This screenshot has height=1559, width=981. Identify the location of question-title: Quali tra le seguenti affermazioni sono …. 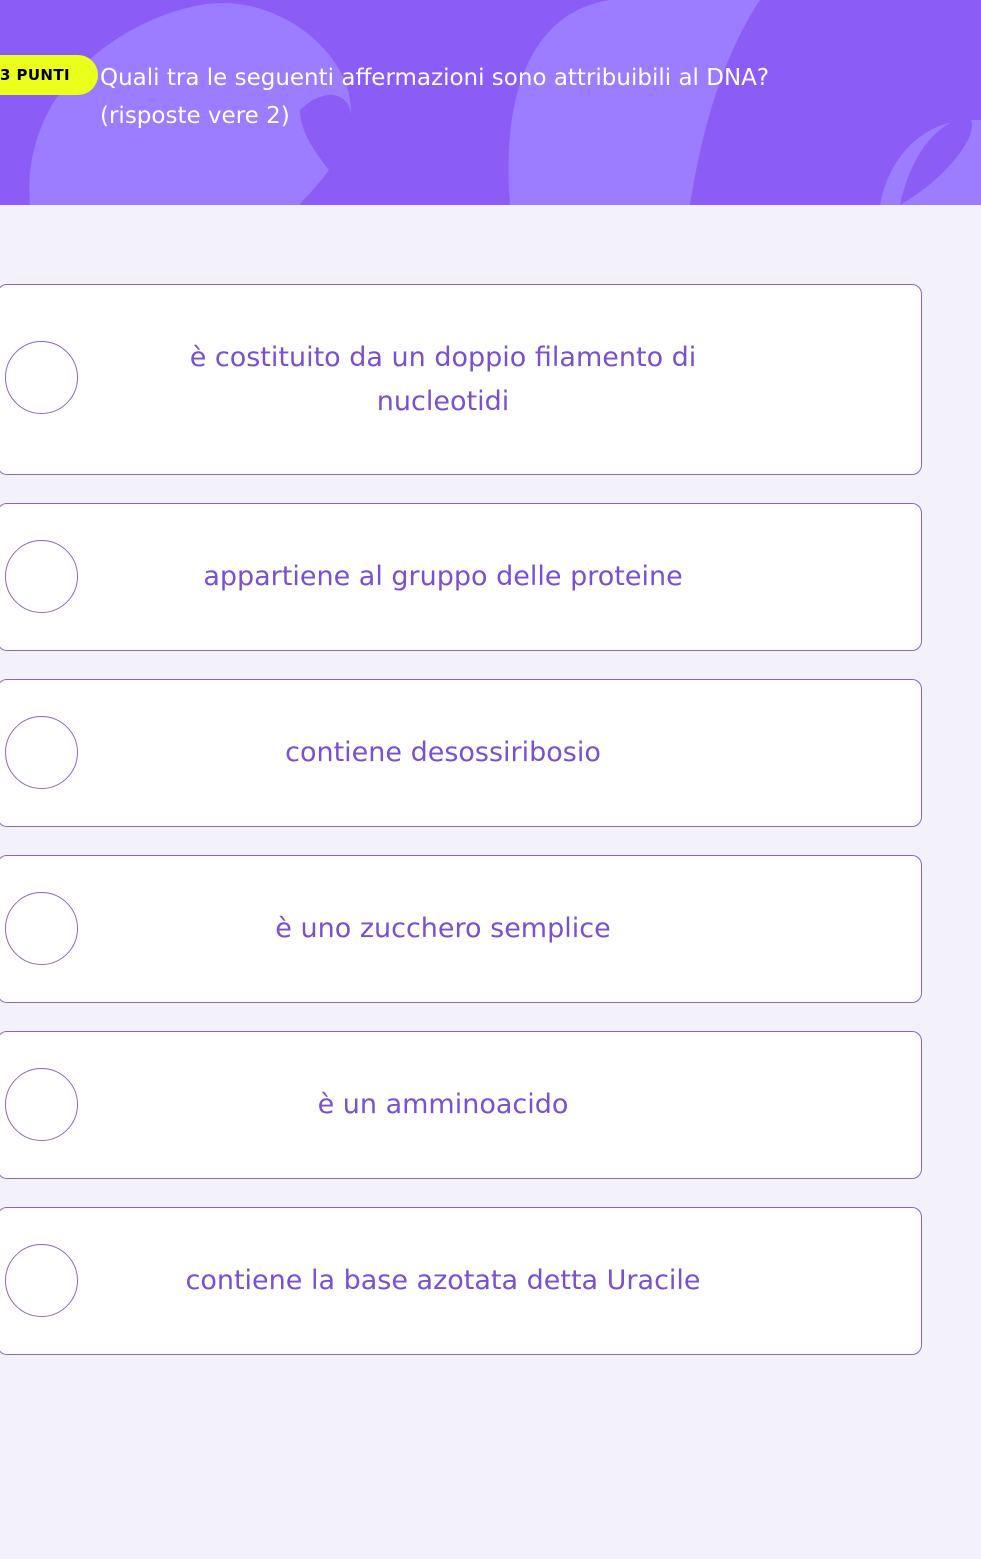
(435, 78).